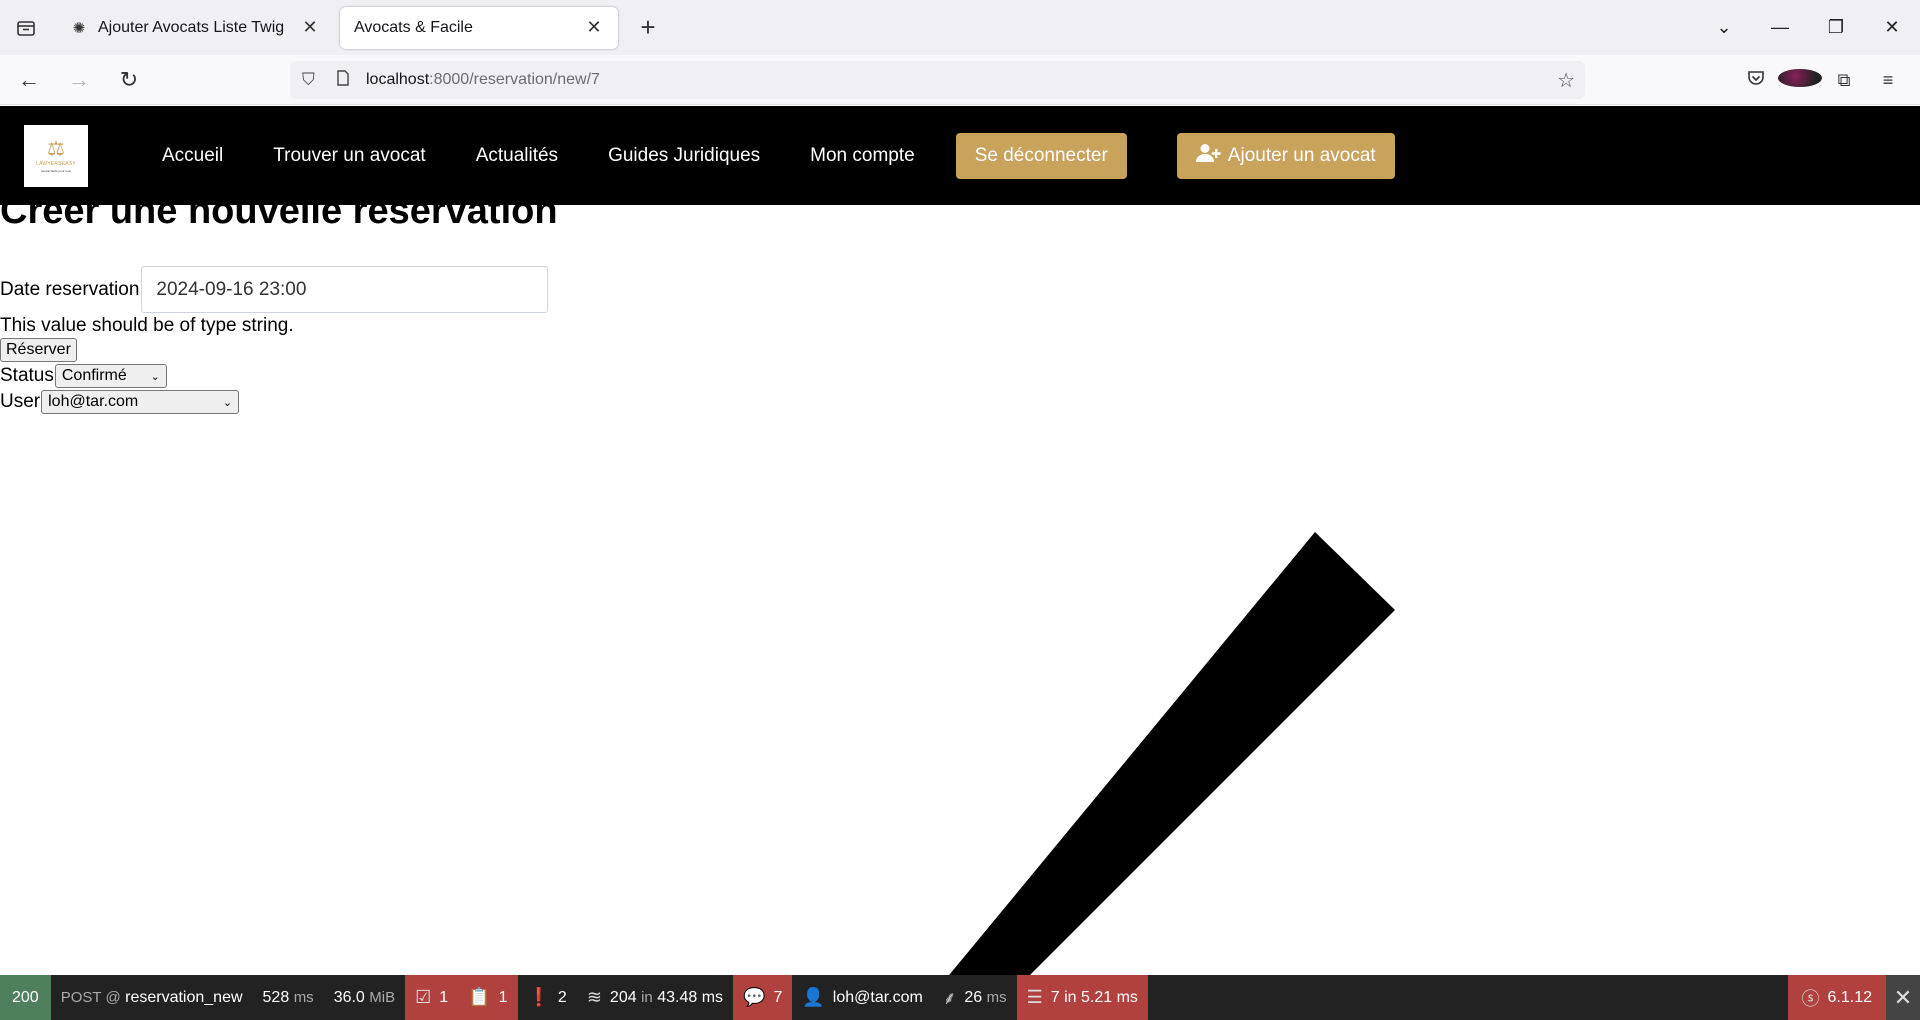 The image size is (1920, 1020). Describe the element at coordinates (26, 27) in the screenshot. I see `tab-list-icon` at that location.